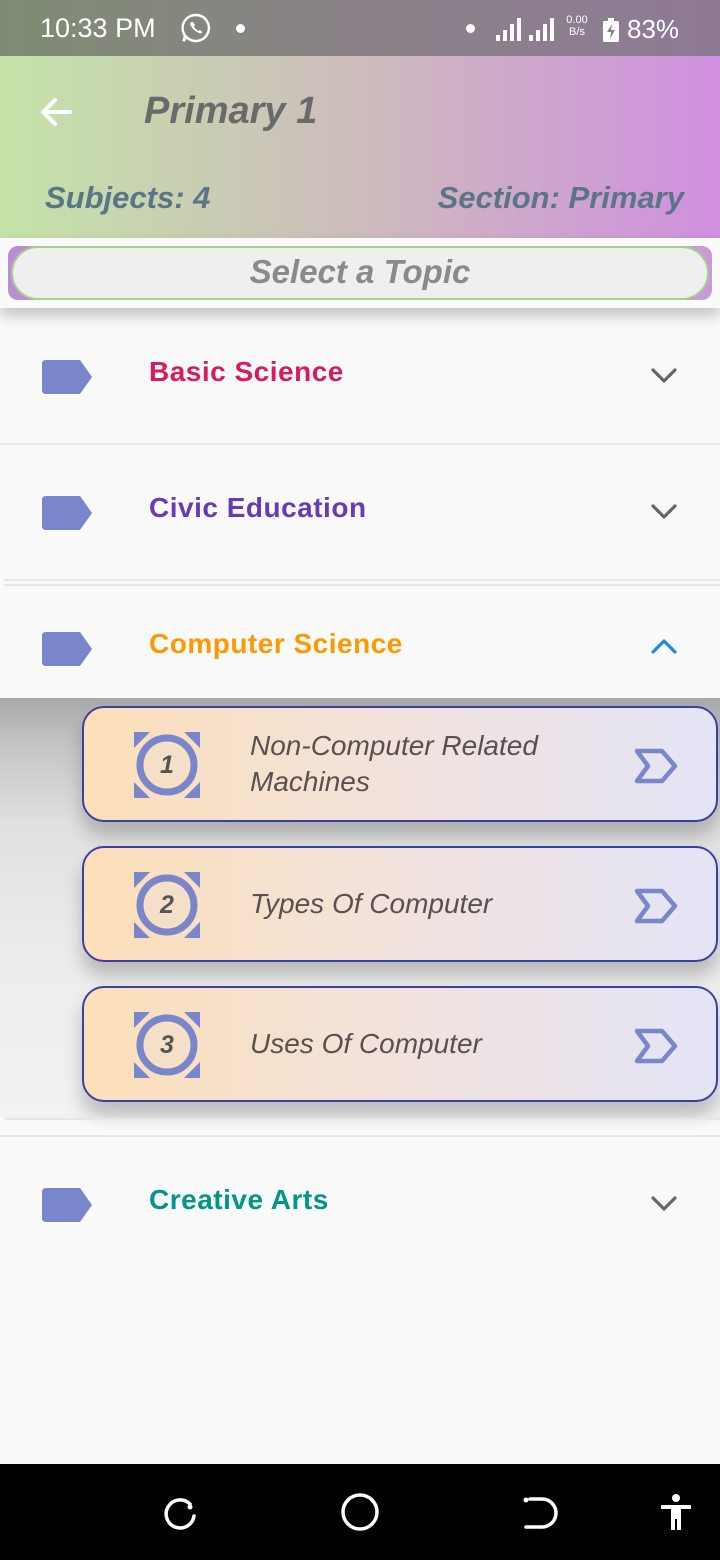  What do you see at coordinates (360, 147) in the screenshot?
I see `app-header: Primary 1 Subjects: 4 Section: Primary` at bounding box center [360, 147].